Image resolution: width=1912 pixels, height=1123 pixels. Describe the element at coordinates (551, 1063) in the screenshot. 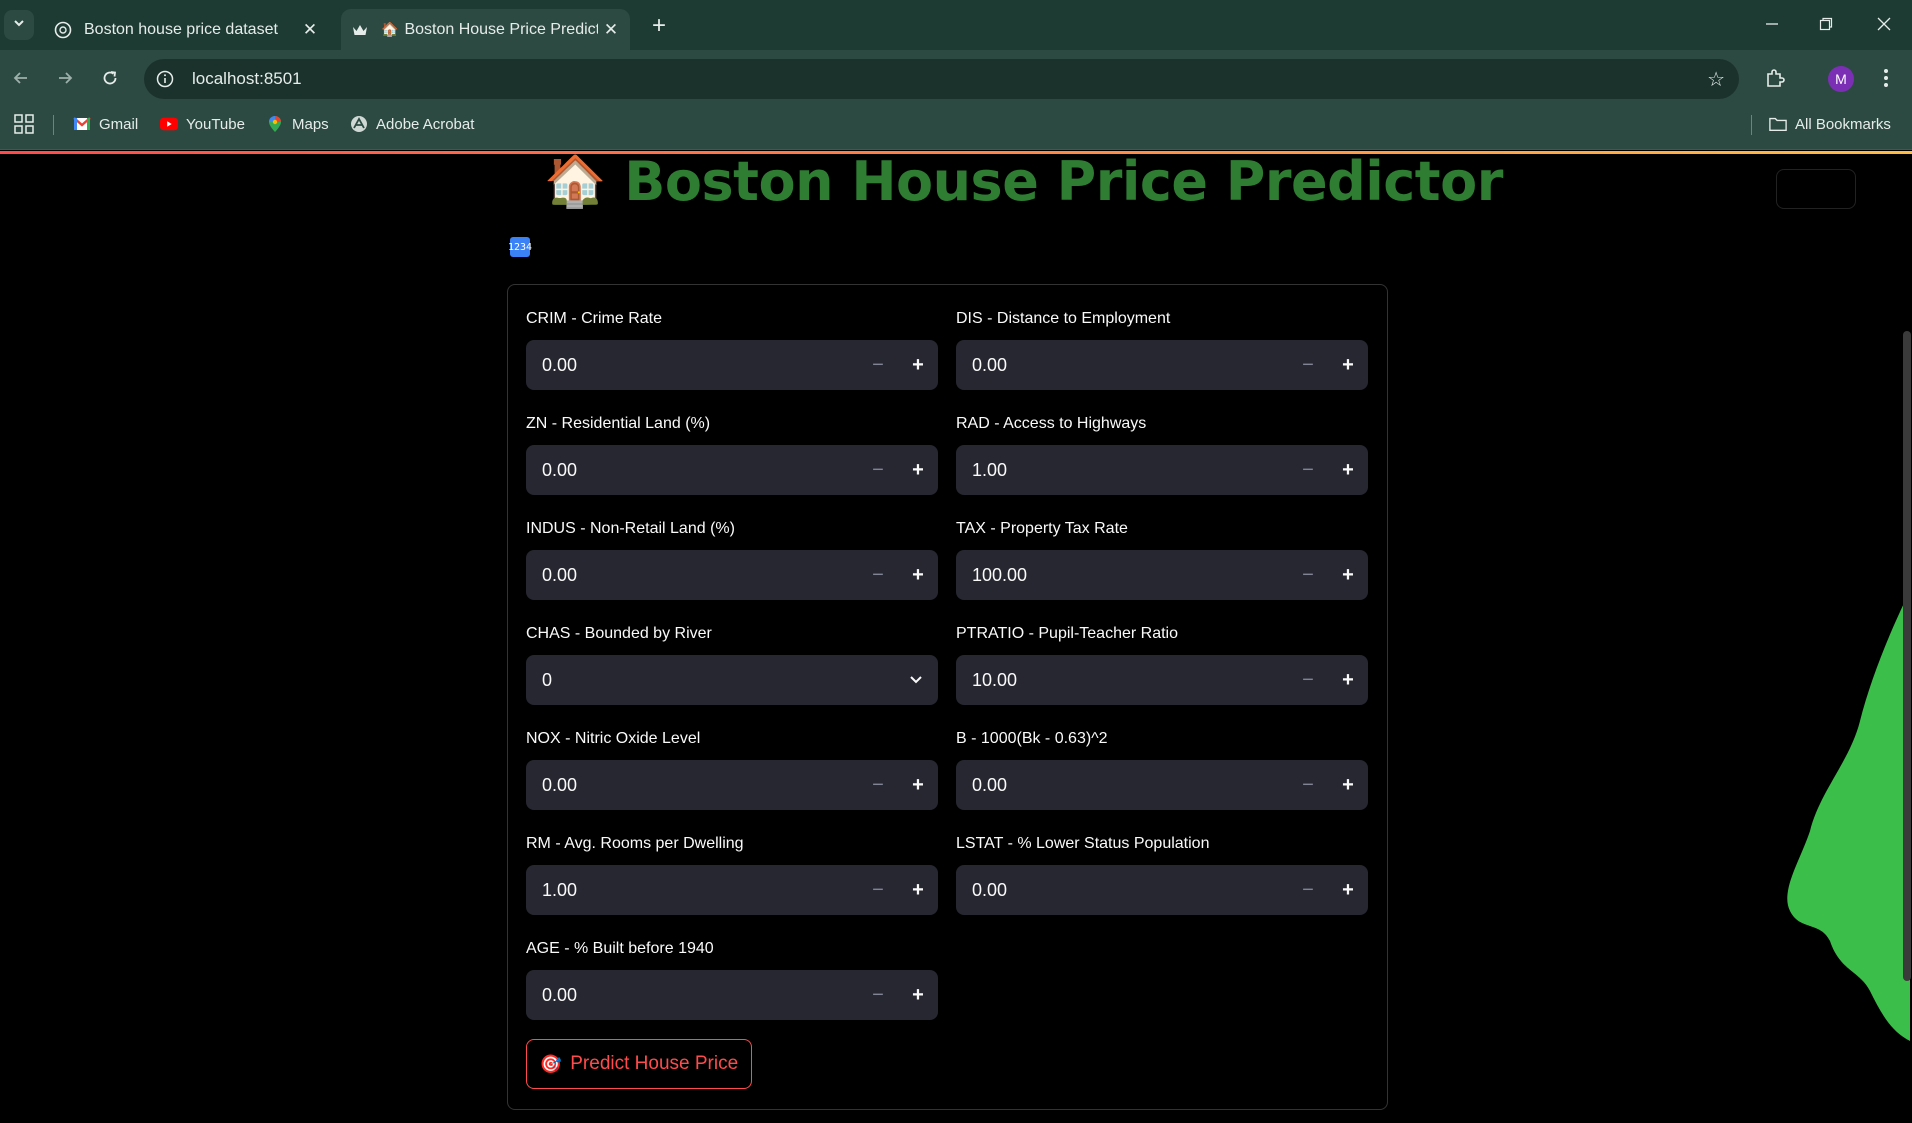

I see `target-emoji-icon: 🎯` at that location.